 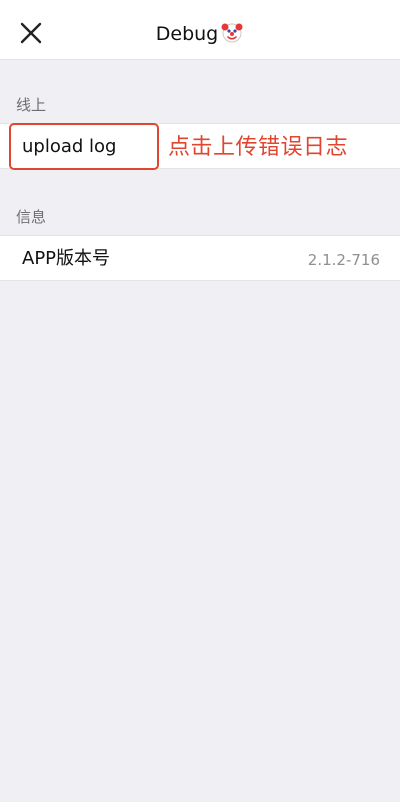 I want to click on upload-annotation: 点击上传错误日志, so click(x=258, y=147).